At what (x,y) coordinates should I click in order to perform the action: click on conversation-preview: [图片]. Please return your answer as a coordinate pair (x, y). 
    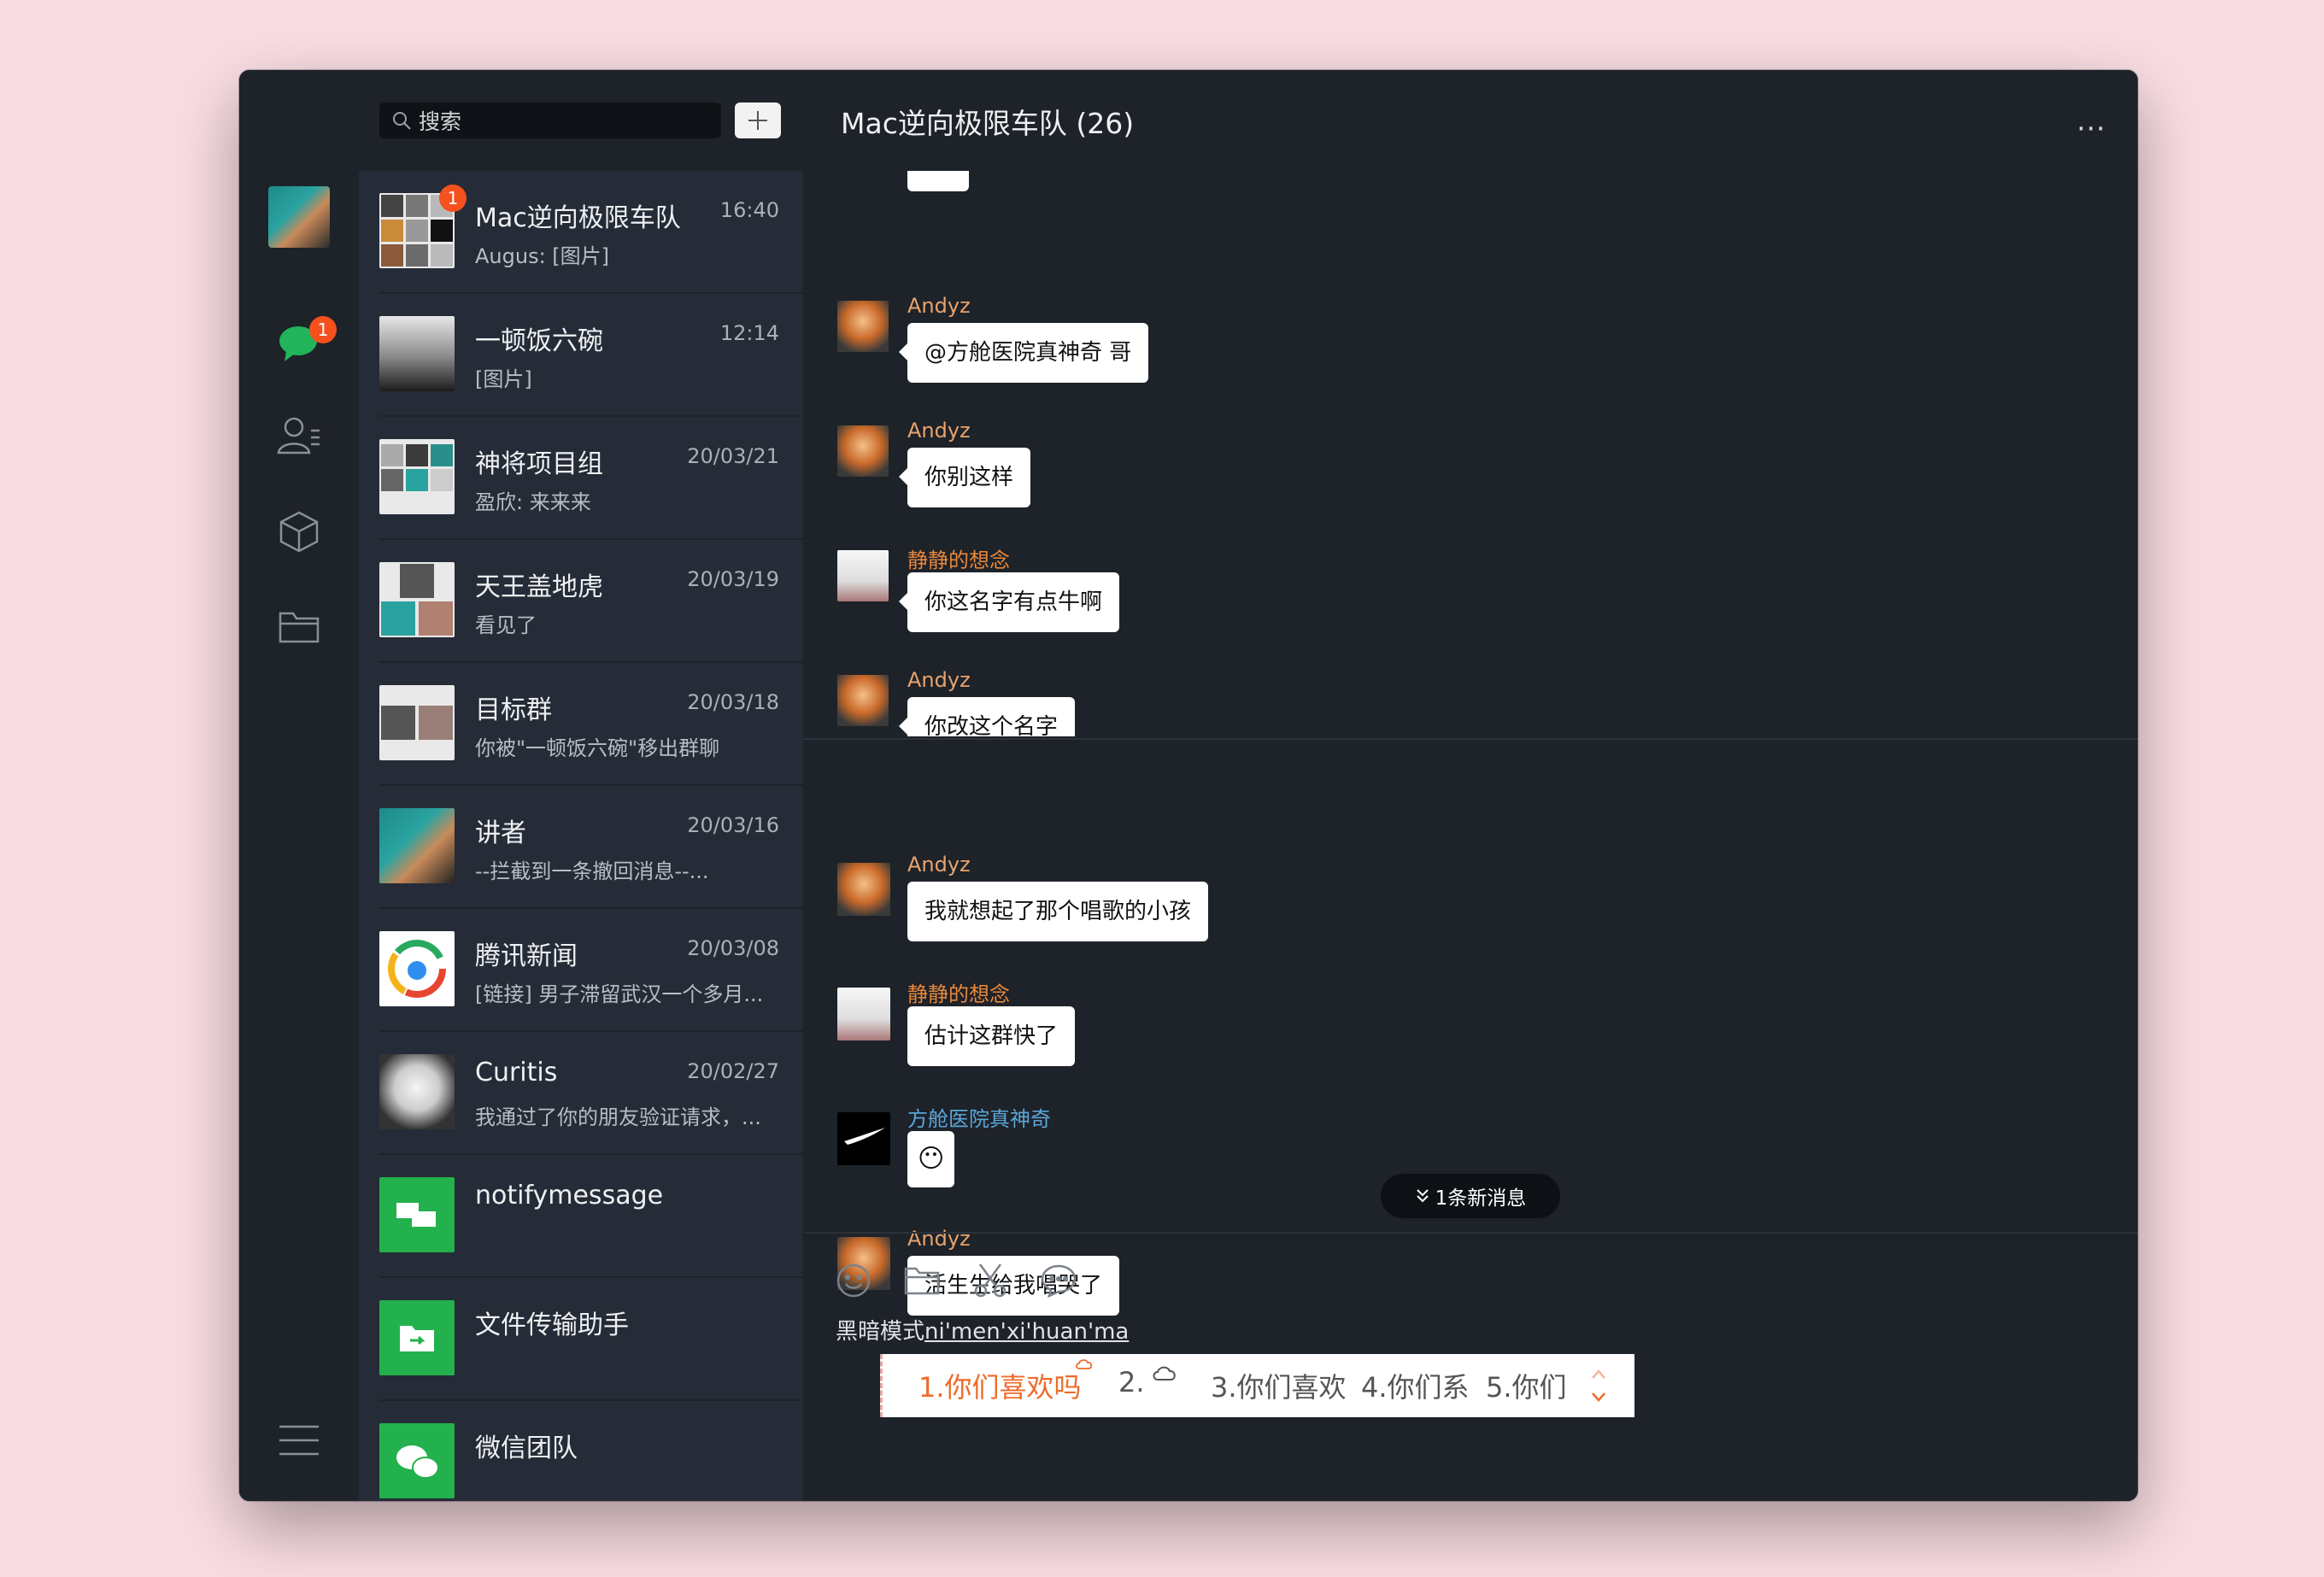
    Looking at the image, I should click on (503, 379).